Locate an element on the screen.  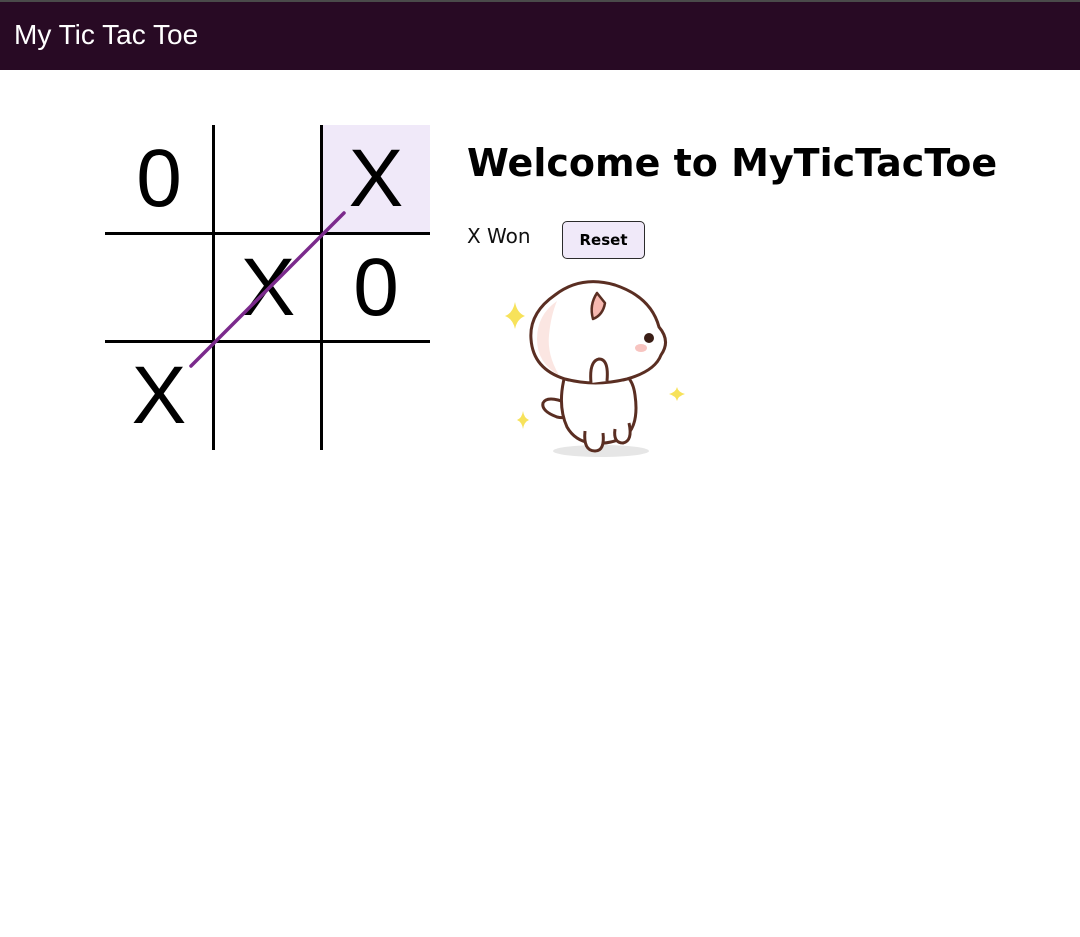
celebrating-cat-icon is located at coordinates (595, 368).